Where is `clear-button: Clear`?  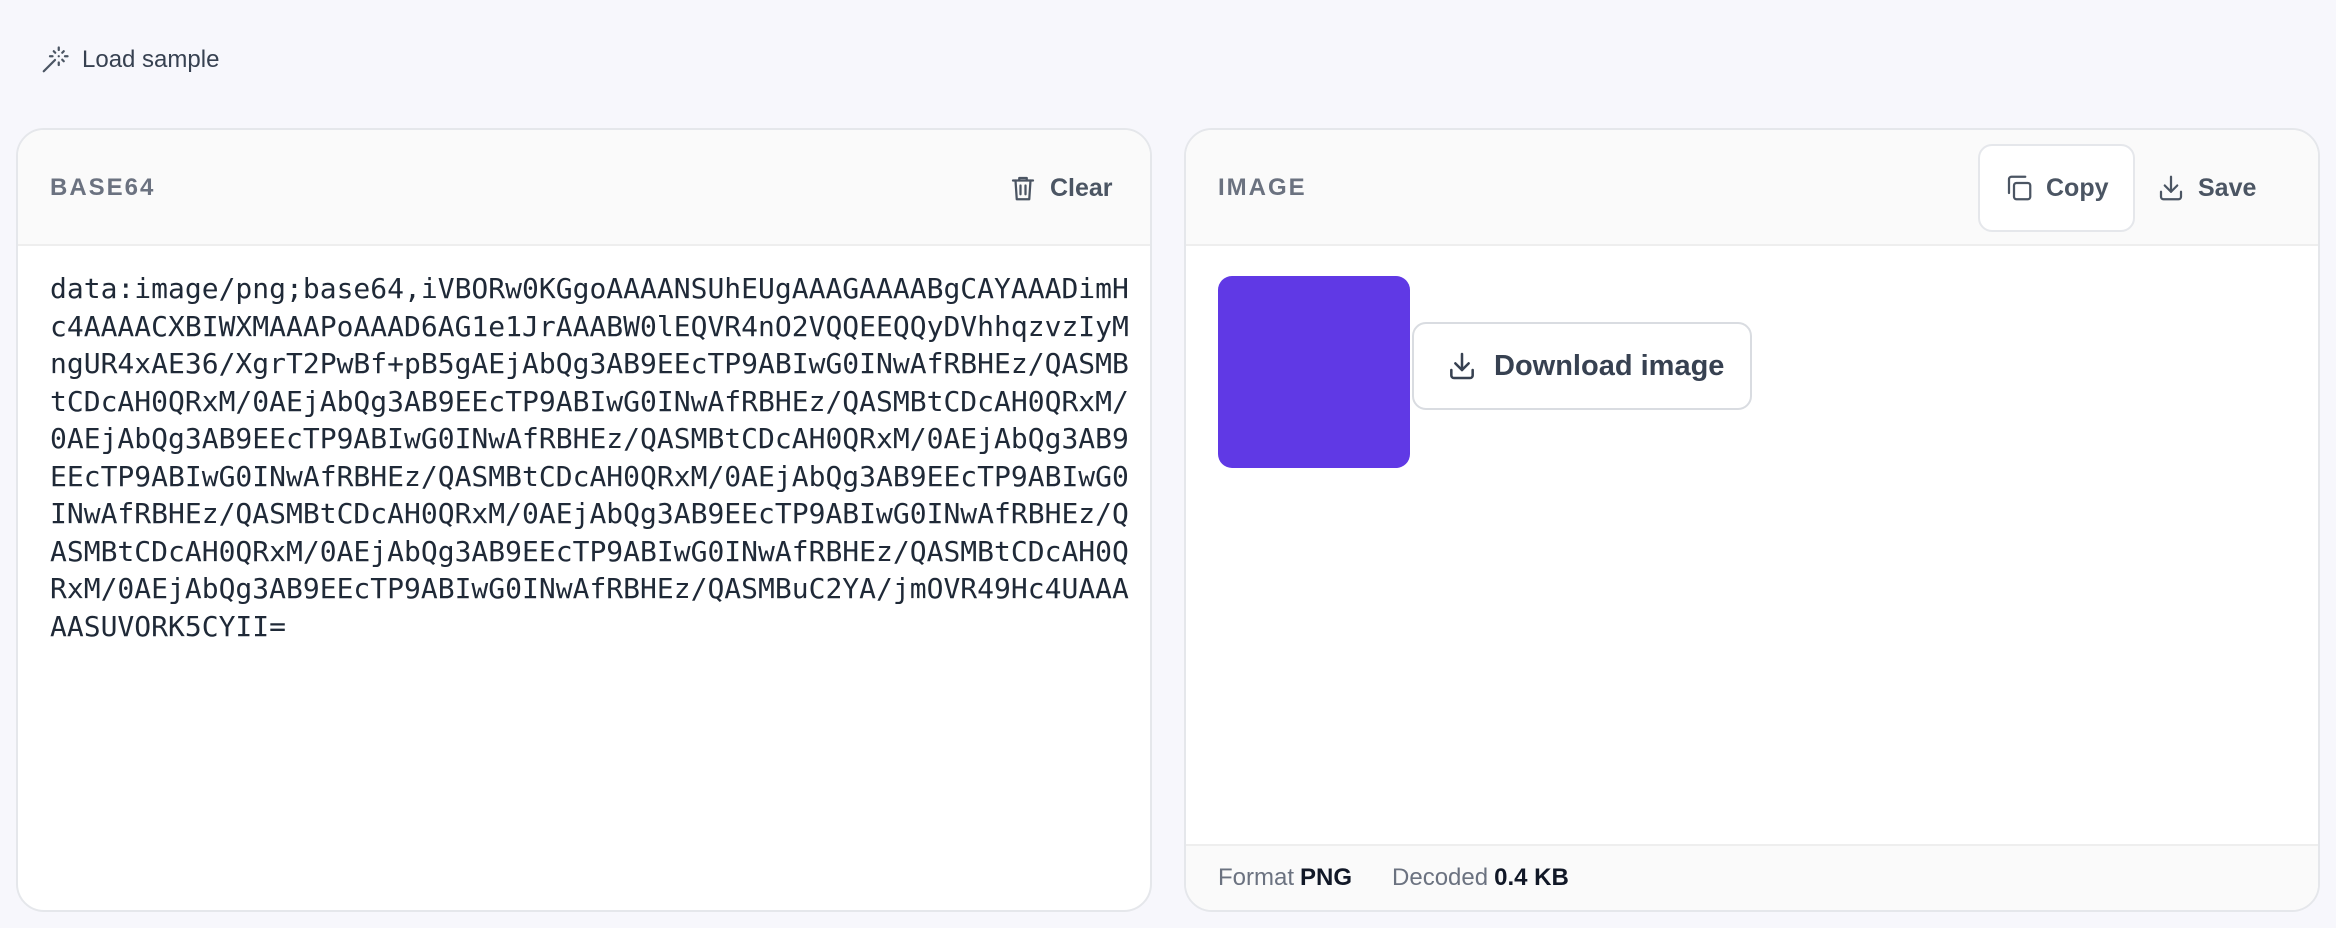
clear-button: Clear is located at coordinates (1060, 188).